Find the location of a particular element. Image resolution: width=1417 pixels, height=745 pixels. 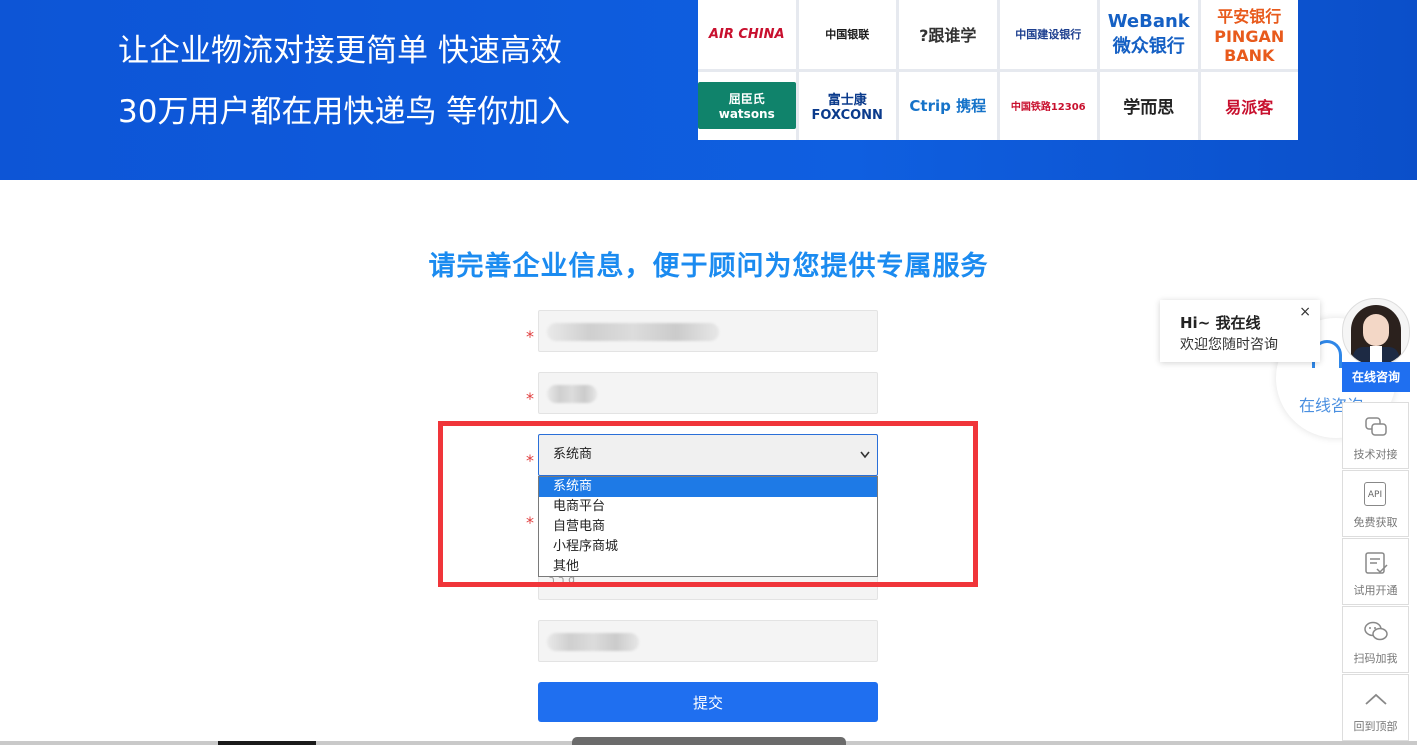

arrow-up-icon is located at coordinates (1376, 699).